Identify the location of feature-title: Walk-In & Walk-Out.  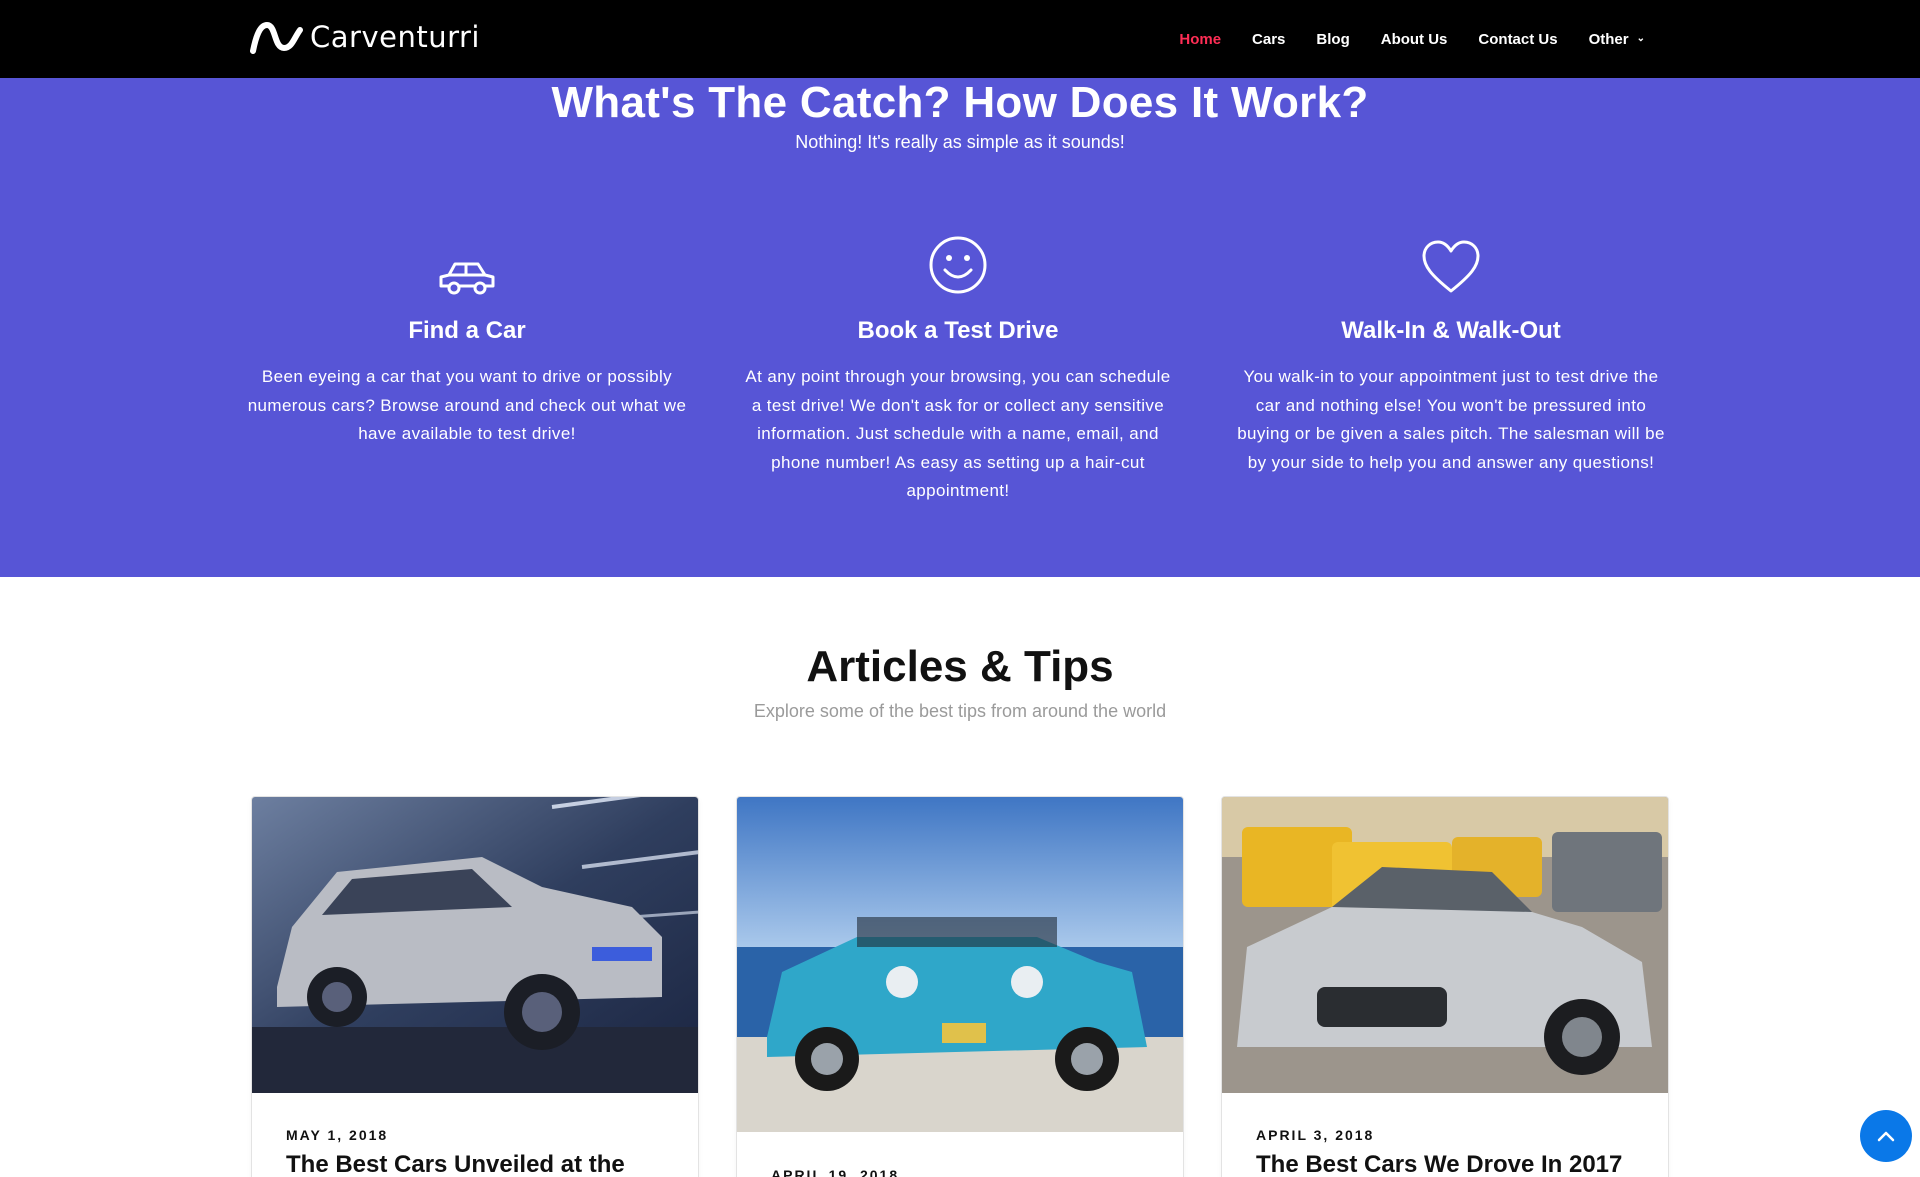
(1451, 330).